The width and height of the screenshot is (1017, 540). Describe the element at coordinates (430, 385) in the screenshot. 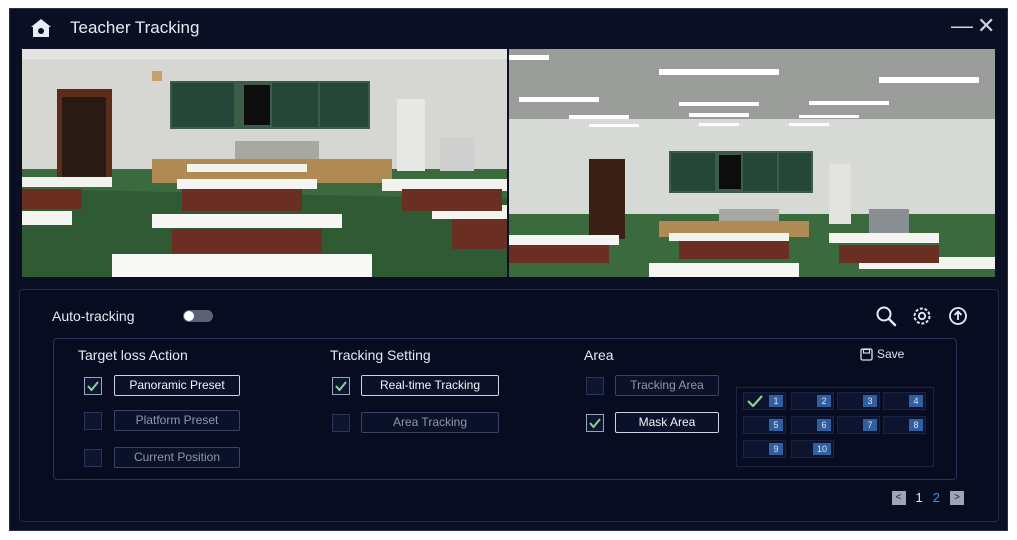

I see `real-time-tracking-button: Real-time Tracking` at that location.